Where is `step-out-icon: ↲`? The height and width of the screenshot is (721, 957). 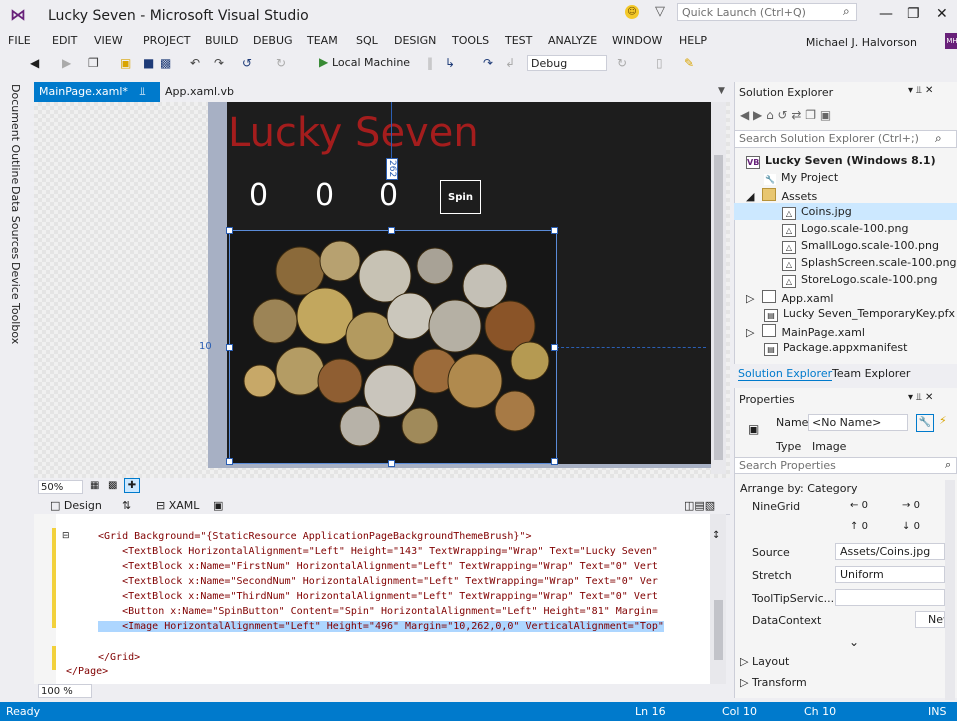
step-out-icon: ↲ is located at coordinates (510, 63).